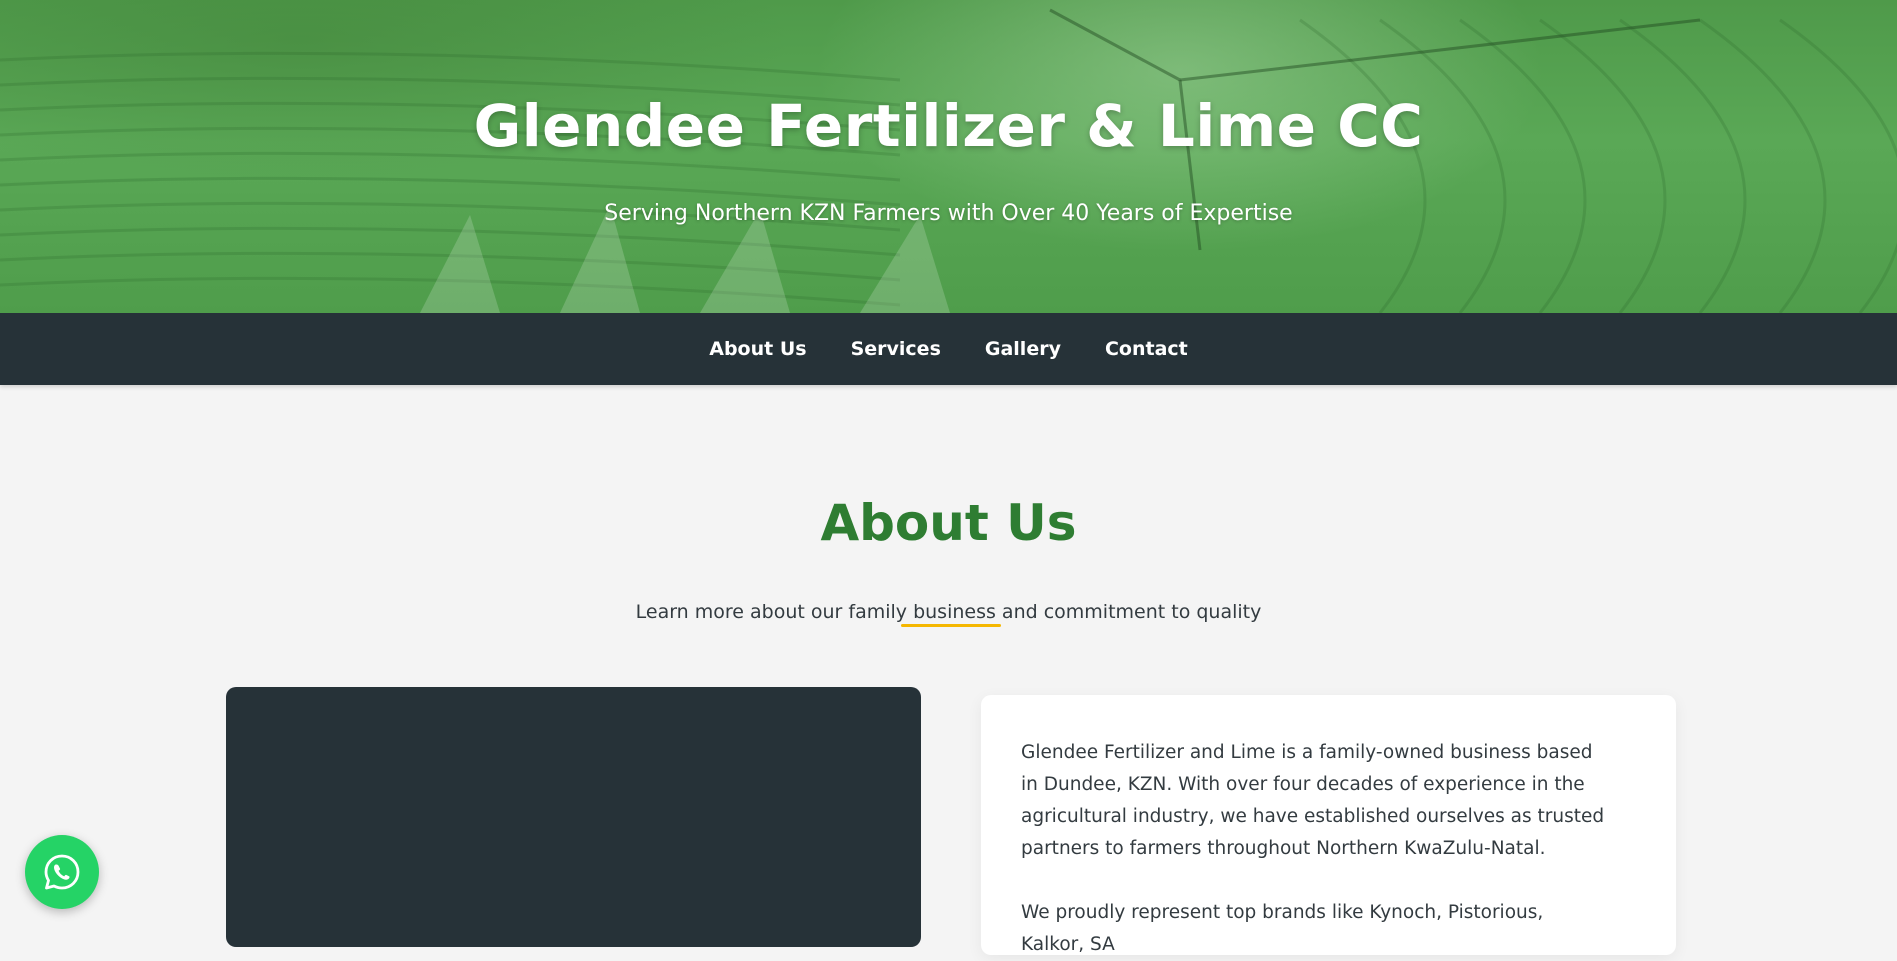 The image size is (1897, 961). What do you see at coordinates (948, 126) in the screenshot?
I see `site-title: Glendee Fertilizer & Lime CC` at bounding box center [948, 126].